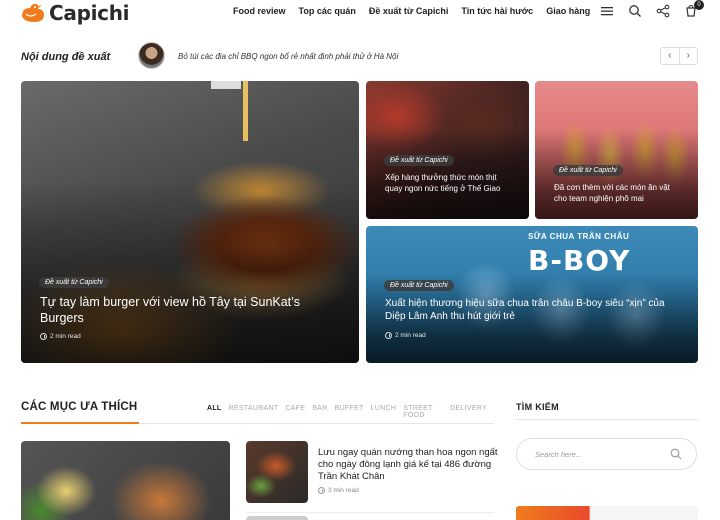  What do you see at coordinates (277, 472) in the screenshot?
I see `post-thumbnail` at bounding box center [277, 472].